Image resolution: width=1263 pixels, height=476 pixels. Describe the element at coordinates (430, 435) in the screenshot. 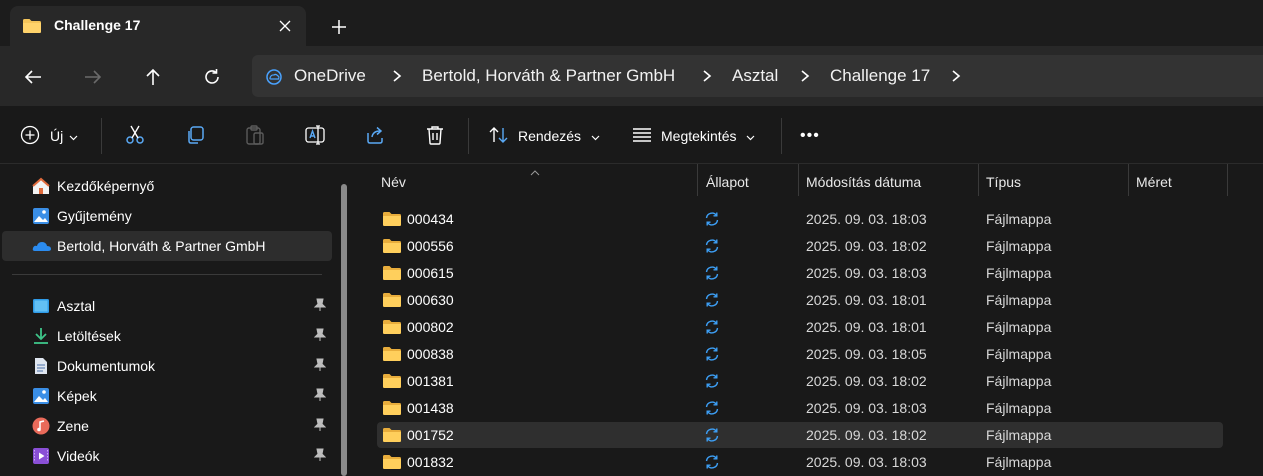

I see `file-name: 001752` at that location.